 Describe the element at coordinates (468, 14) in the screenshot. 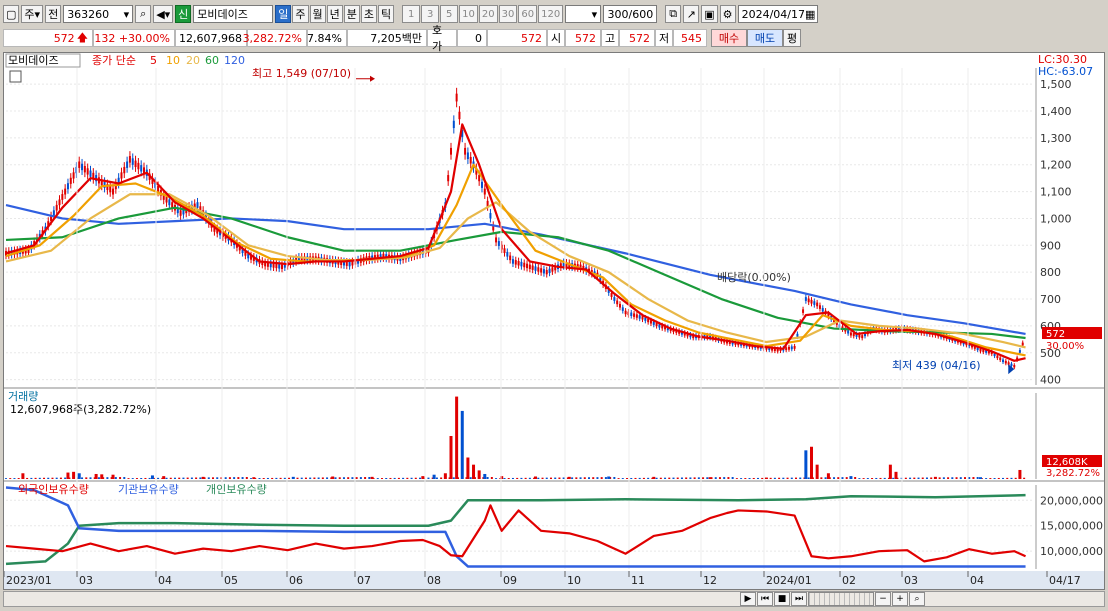

I see `step-button: 10` at that location.